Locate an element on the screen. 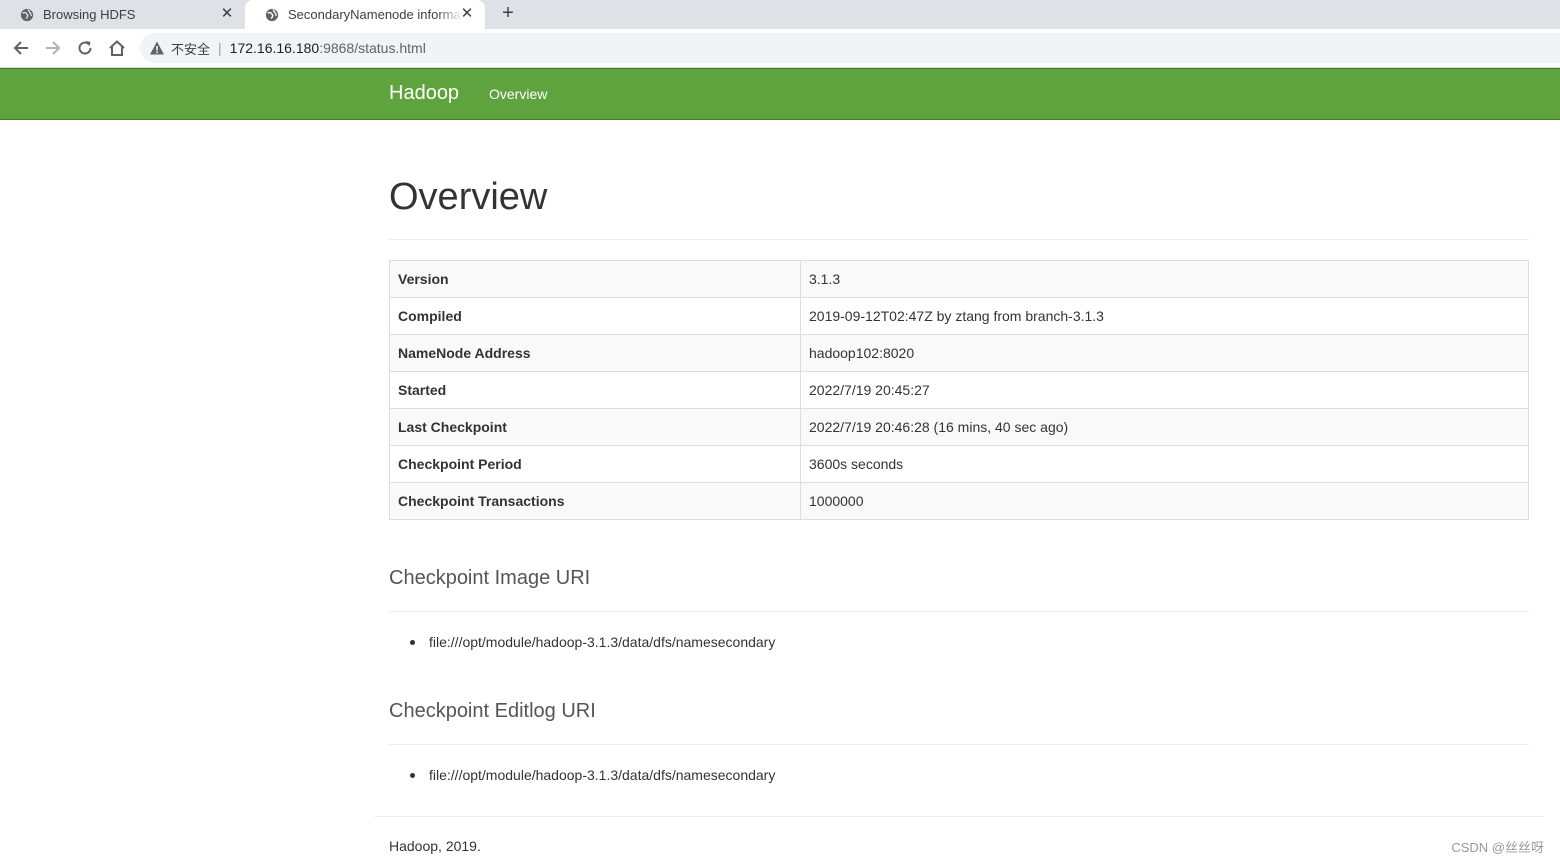 Image resolution: width=1560 pixels, height=862 pixels. arrow-right-icon is located at coordinates (53, 48).